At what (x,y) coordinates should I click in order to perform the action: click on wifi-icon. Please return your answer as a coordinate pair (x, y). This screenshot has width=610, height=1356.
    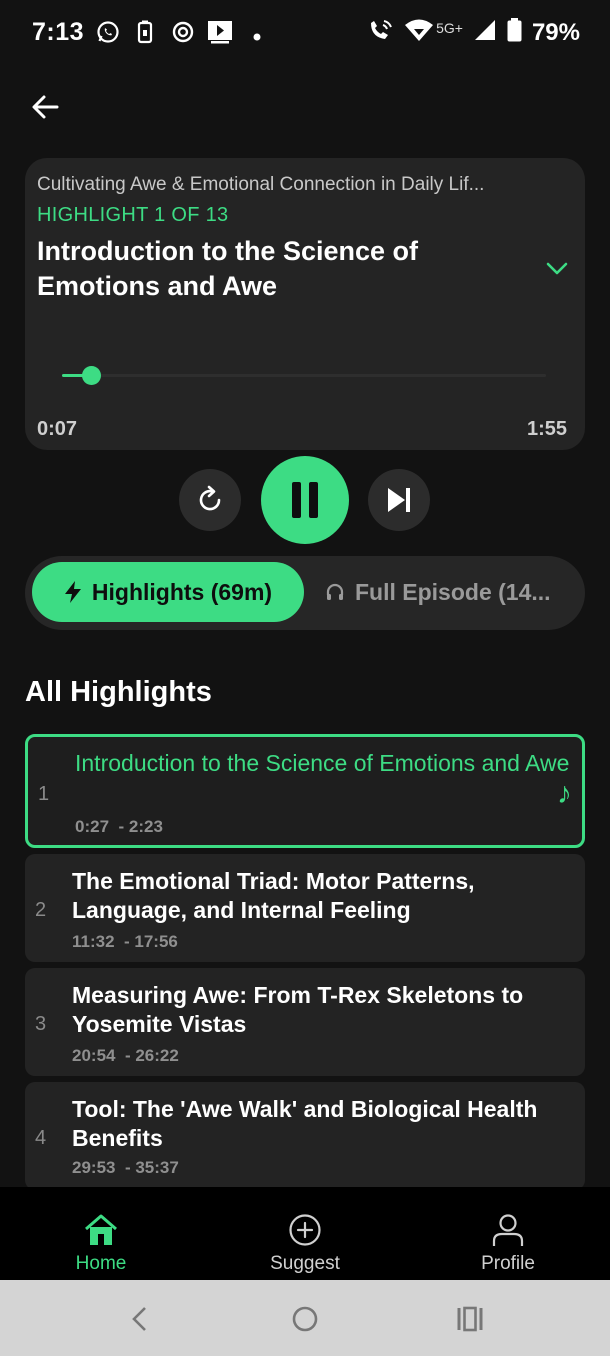
    Looking at the image, I should click on (419, 32).